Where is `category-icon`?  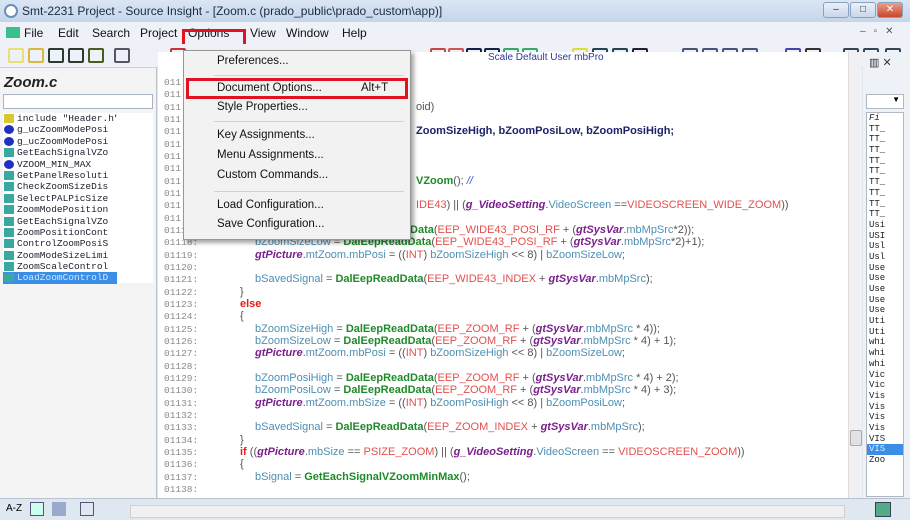 category-icon is located at coordinates (59, 509).